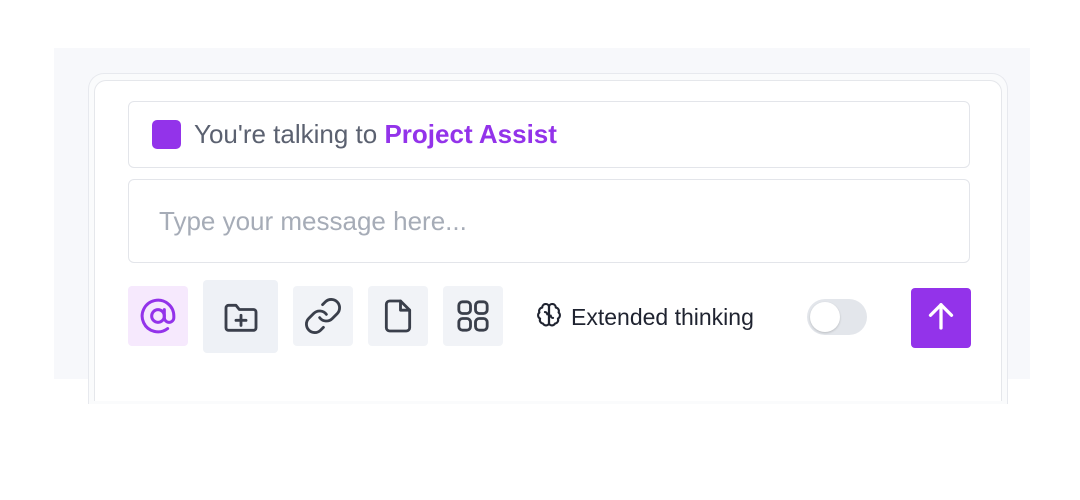 The height and width of the screenshot is (500, 1080). What do you see at coordinates (470, 134) in the screenshot?
I see `agent-name: Project Assist` at bounding box center [470, 134].